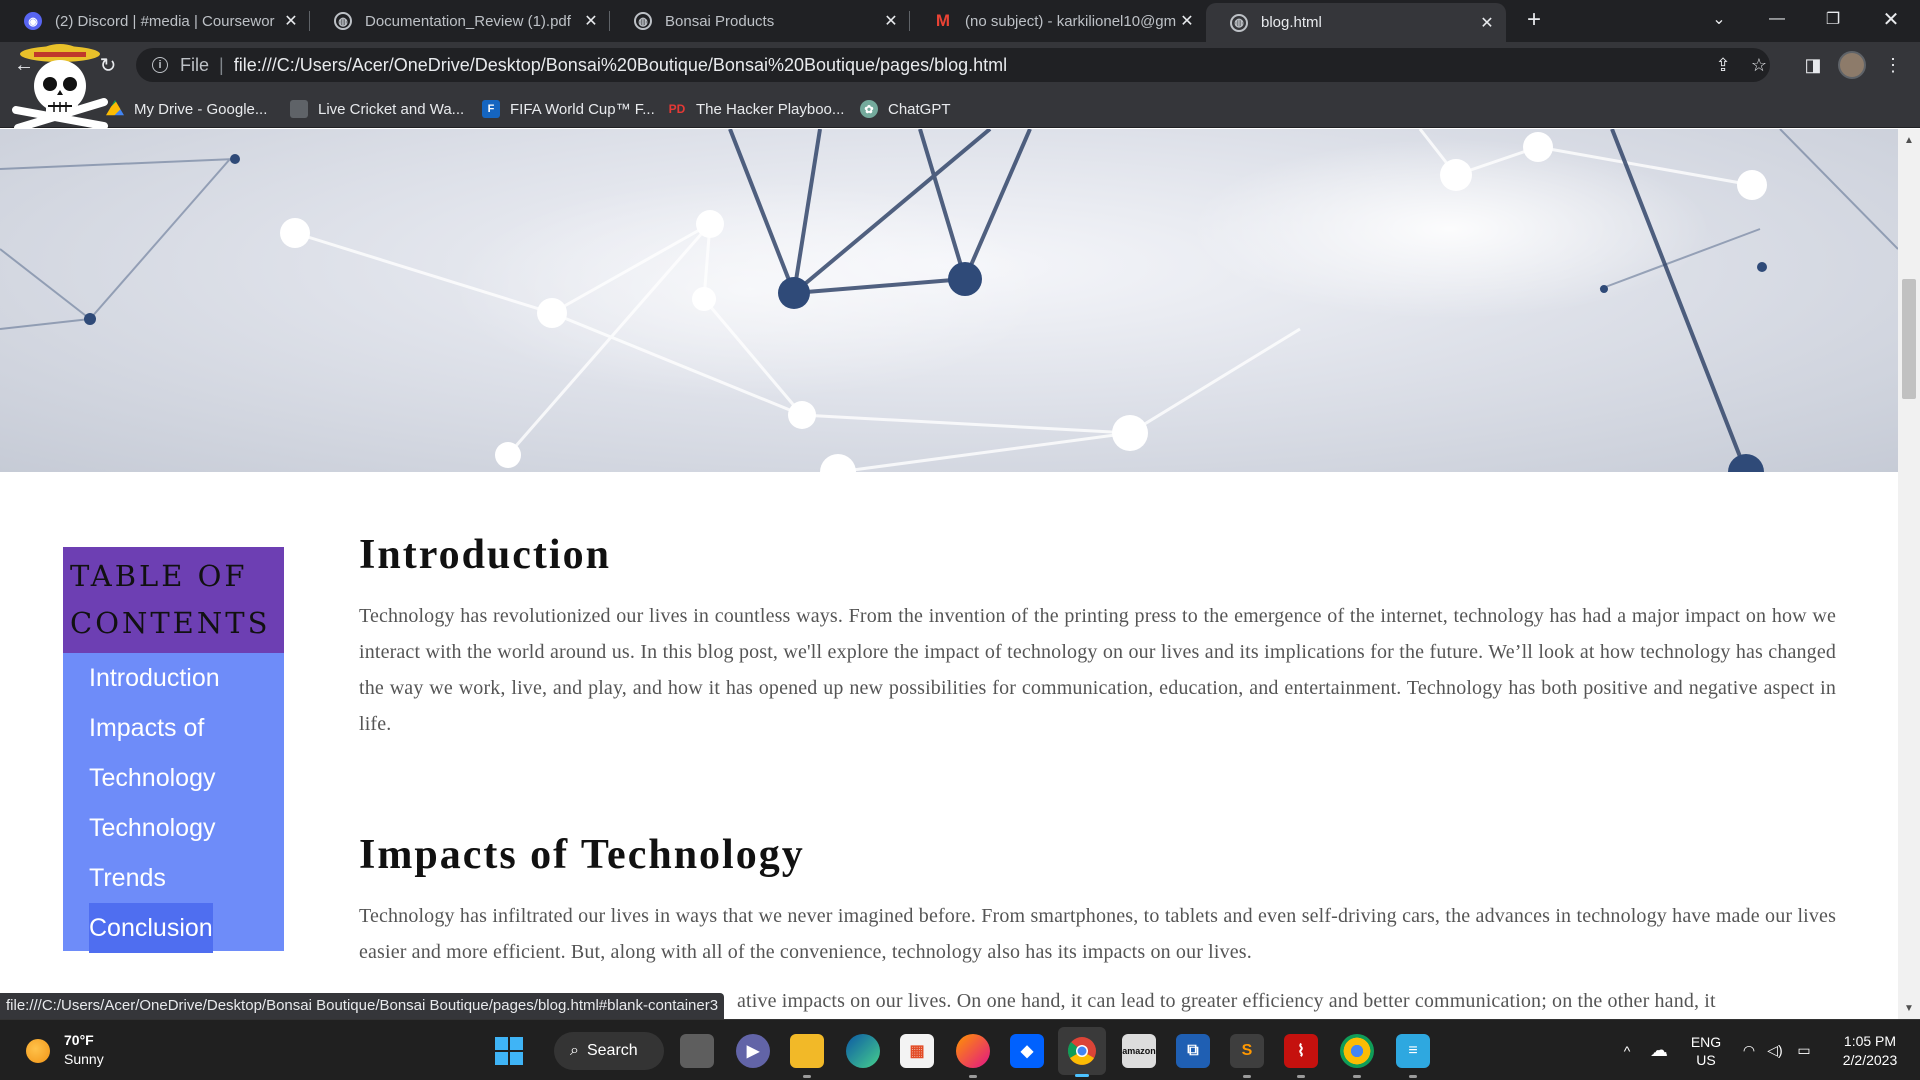 The image size is (1920, 1080). What do you see at coordinates (1301, 1056) in the screenshot?
I see `acrobat-icon: ⌇` at bounding box center [1301, 1056].